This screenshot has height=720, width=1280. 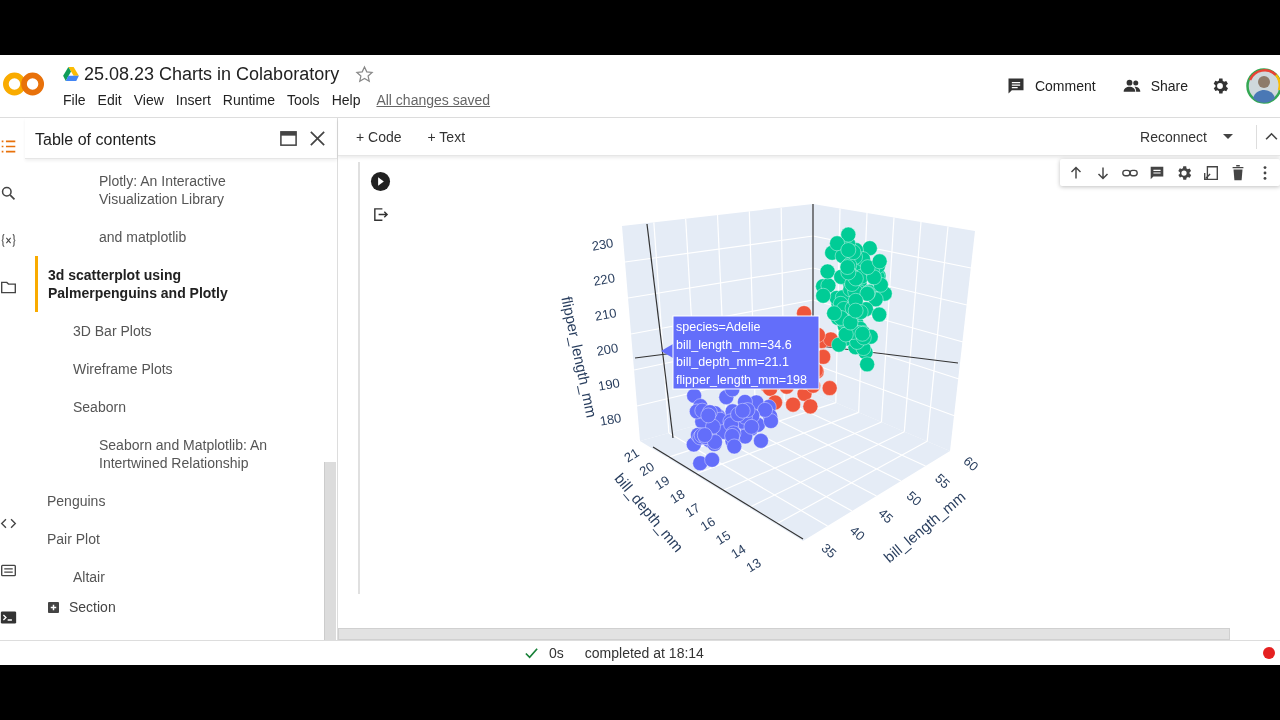 What do you see at coordinates (829, 551) in the screenshot?
I see `axis-tick-label: 35` at bounding box center [829, 551].